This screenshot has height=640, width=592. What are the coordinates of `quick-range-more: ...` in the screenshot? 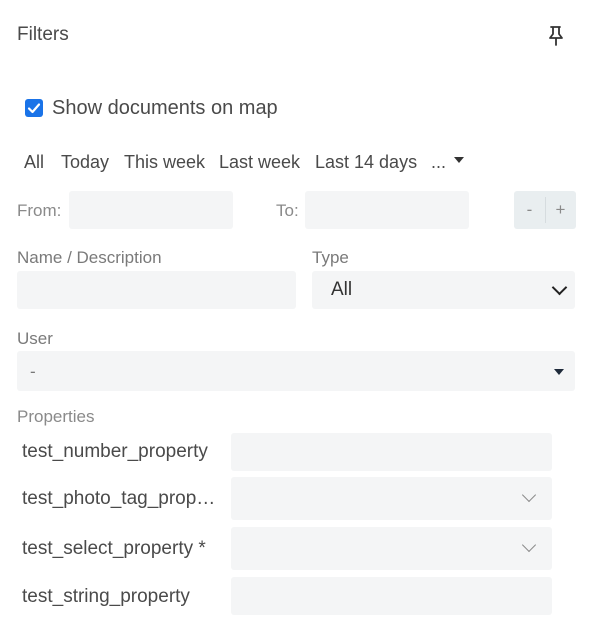 It's located at (438, 162).